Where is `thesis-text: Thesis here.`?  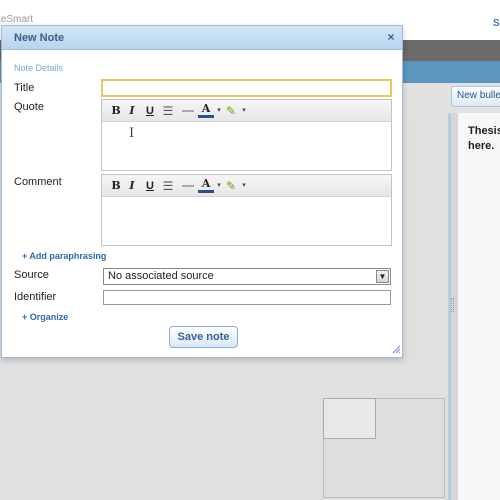
thesis-text: Thesis here. is located at coordinates (484, 139).